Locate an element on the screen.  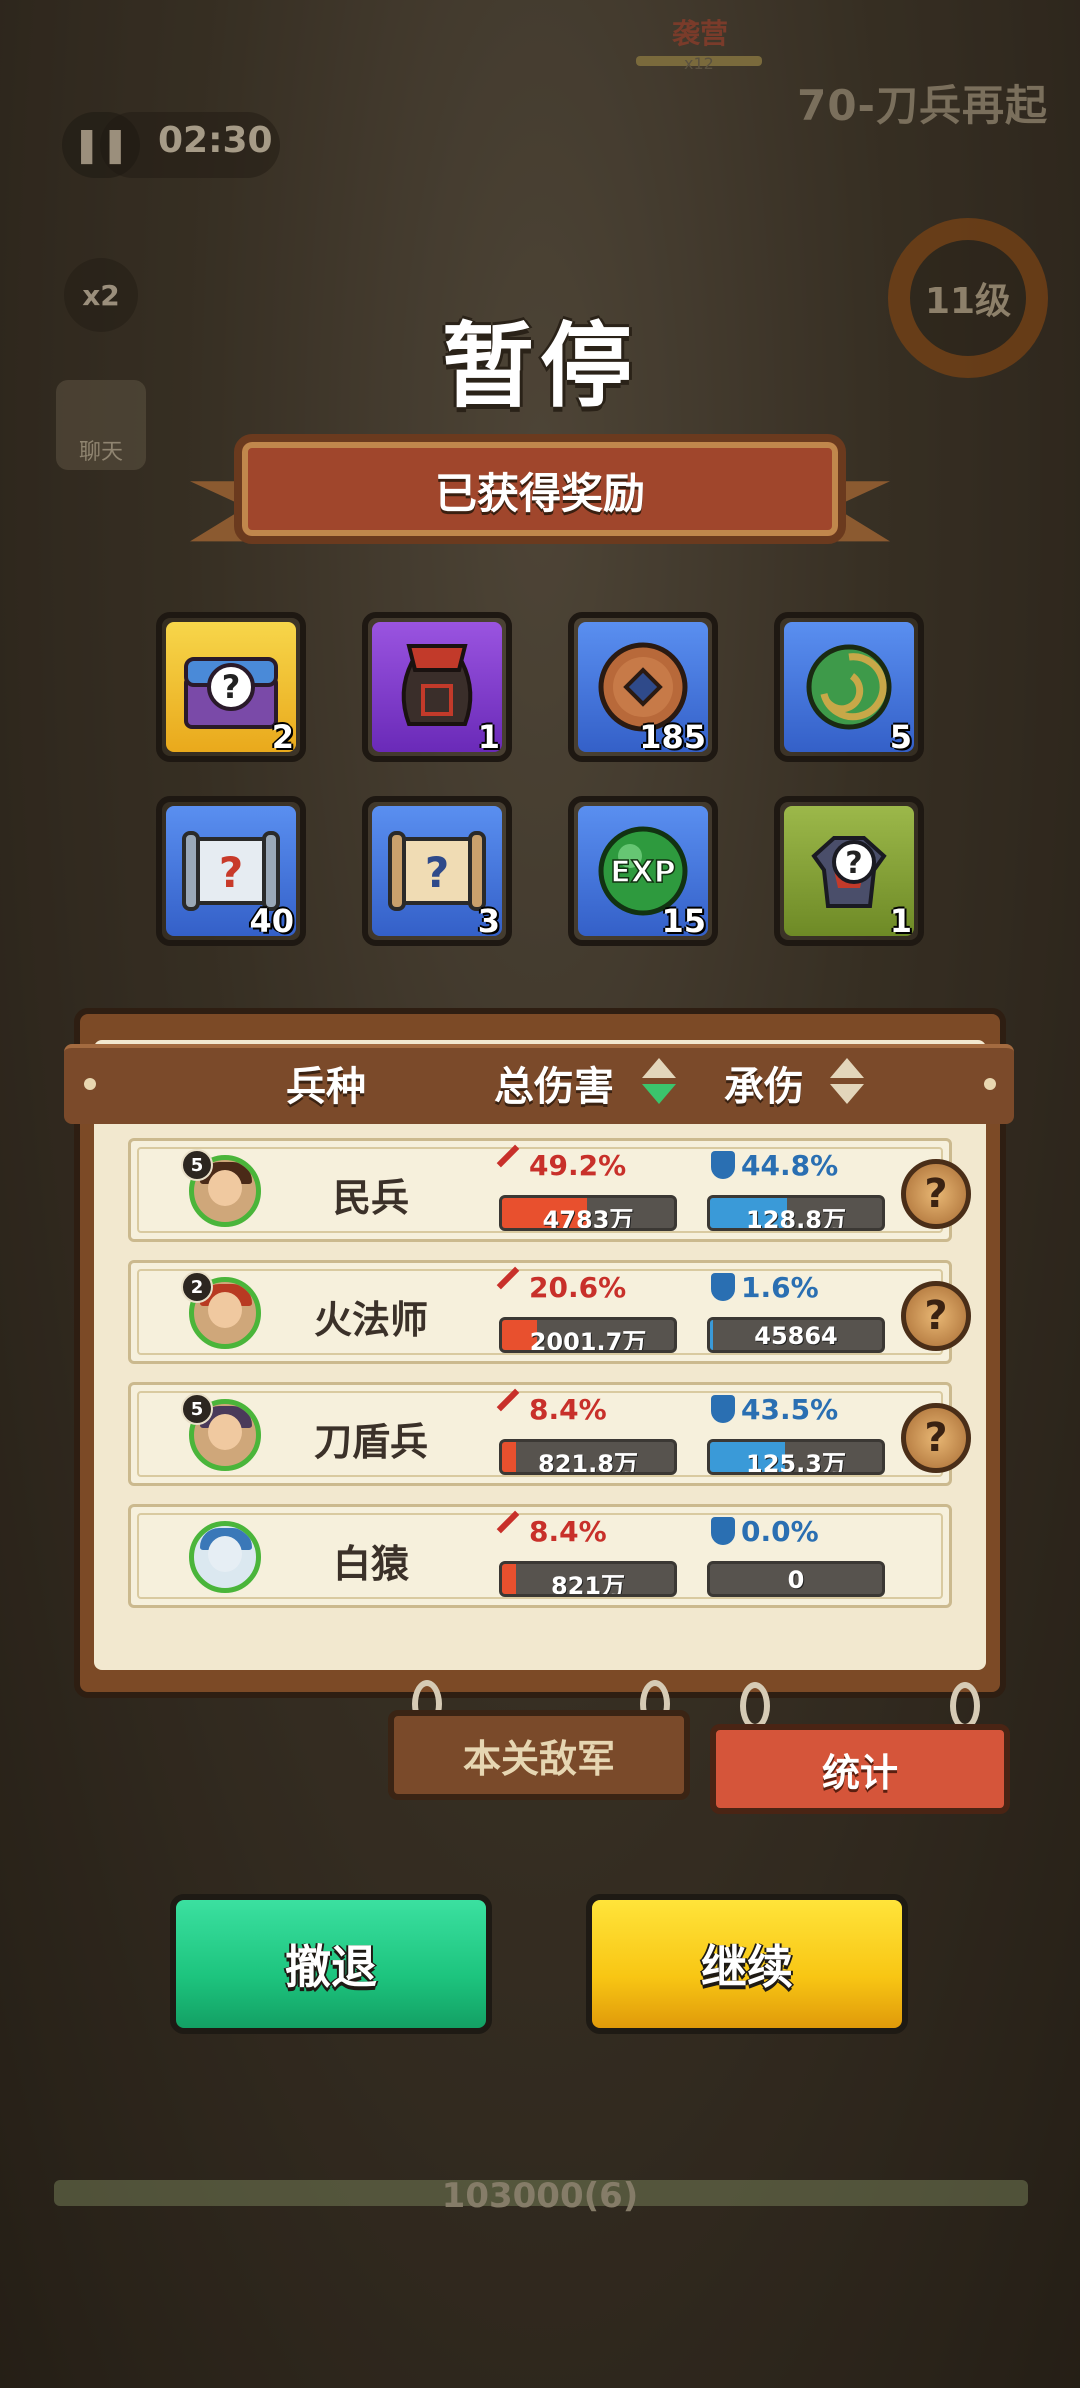
unit-name: 火法师 is located at coordinates (370, 1320).